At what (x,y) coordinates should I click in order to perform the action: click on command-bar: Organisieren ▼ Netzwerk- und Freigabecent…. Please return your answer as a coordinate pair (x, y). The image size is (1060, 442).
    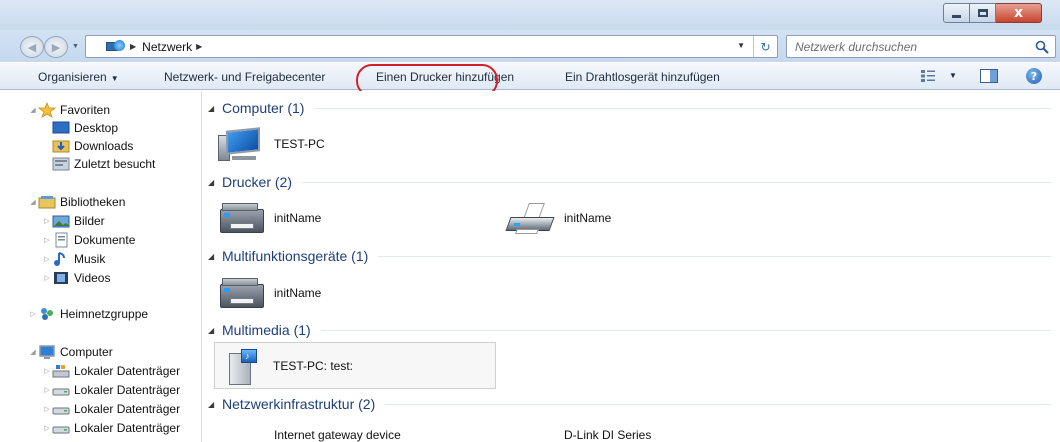
    Looking at the image, I should click on (530, 76).